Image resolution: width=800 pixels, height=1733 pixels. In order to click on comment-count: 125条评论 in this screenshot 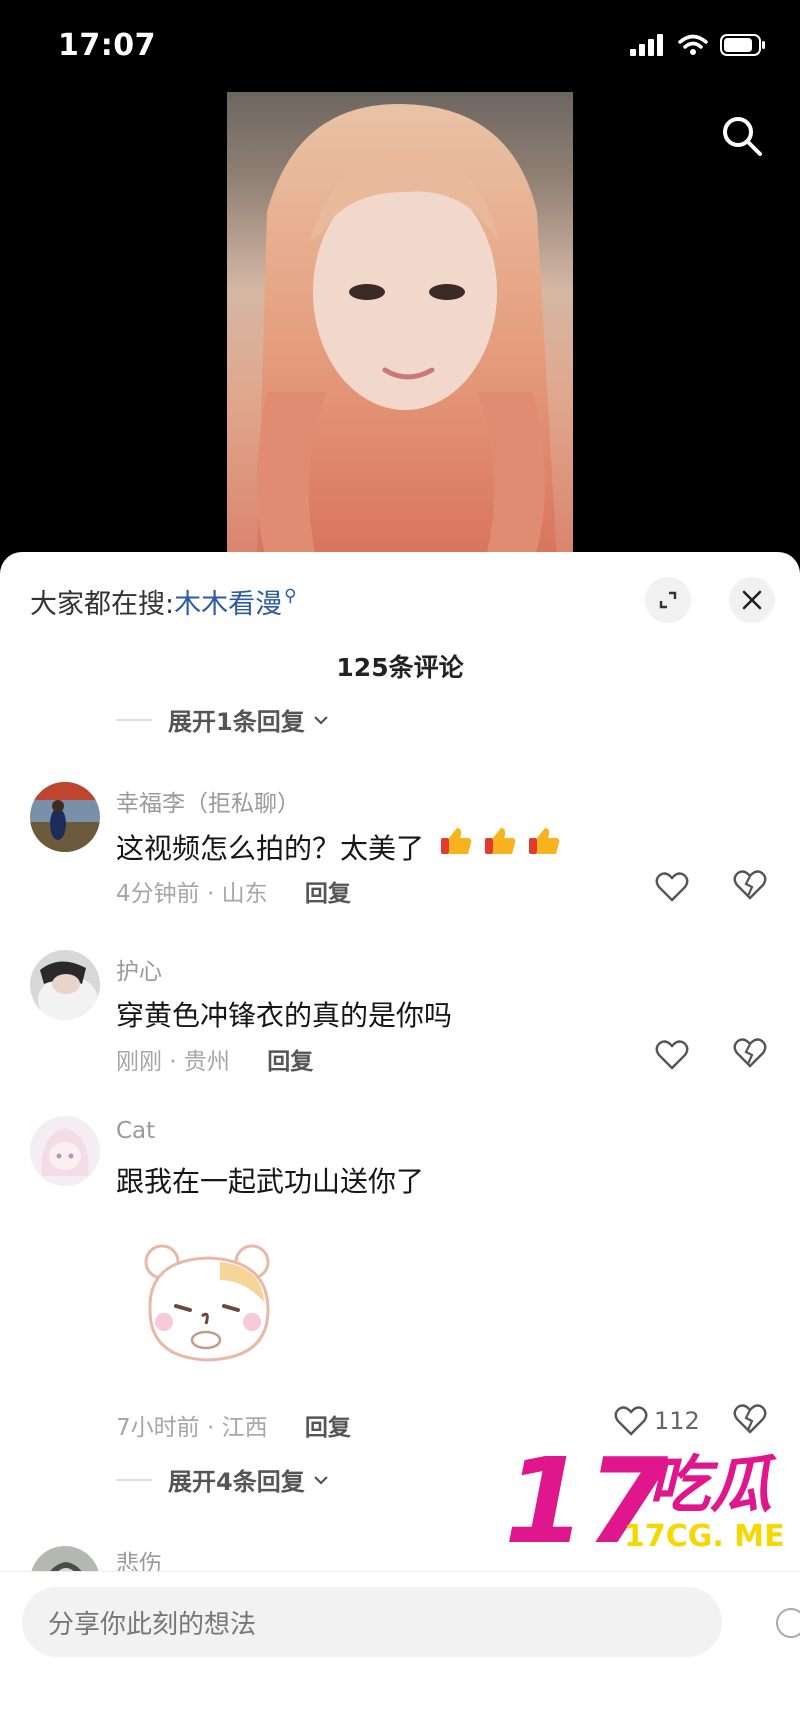, I will do `click(400, 667)`.